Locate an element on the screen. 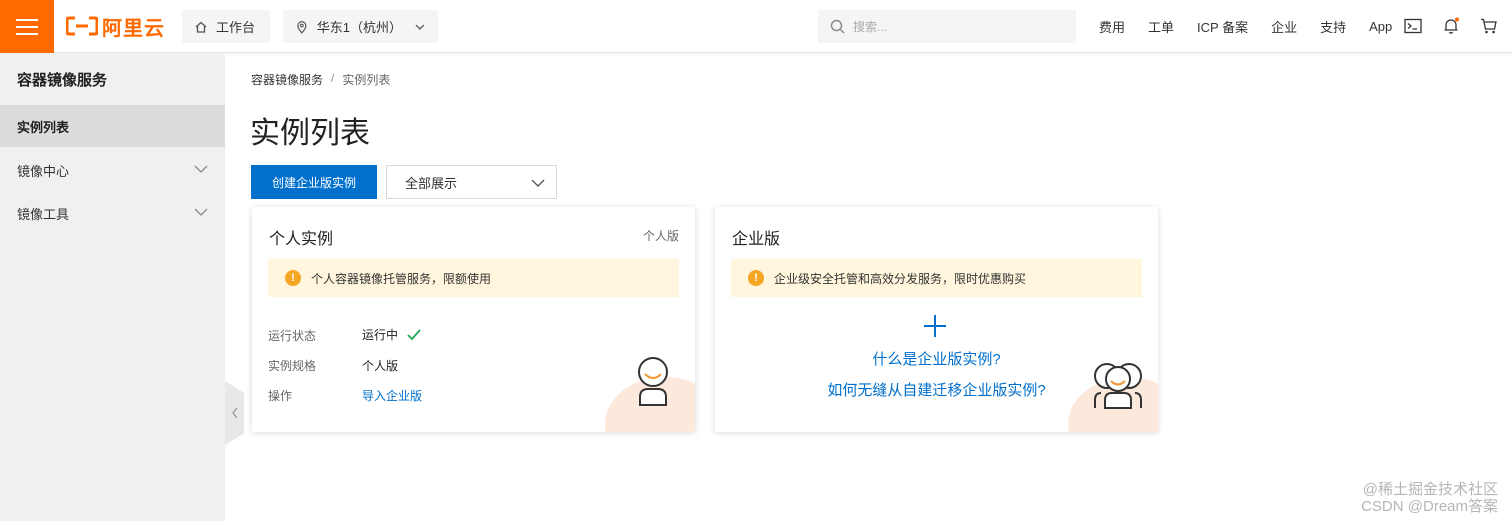 The width and height of the screenshot is (1512, 521). sidebar-title: 容器镜像服务 is located at coordinates (62, 80).